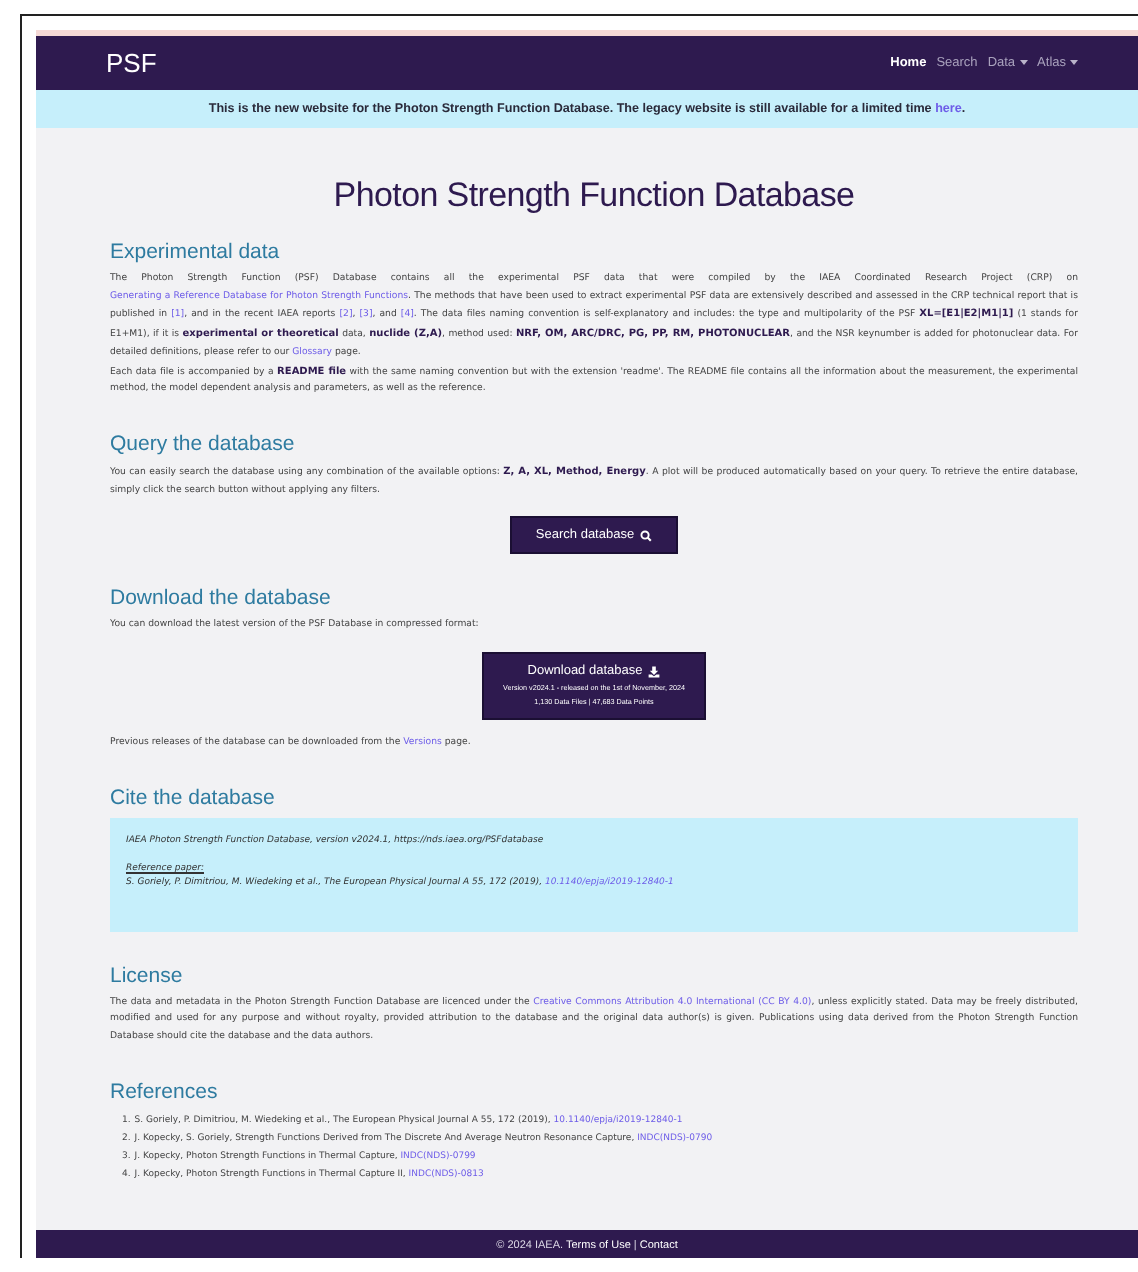 This screenshot has width=1138, height=1272. What do you see at coordinates (147, 975) in the screenshot?
I see `section-heading: License` at bounding box center [147, 975].